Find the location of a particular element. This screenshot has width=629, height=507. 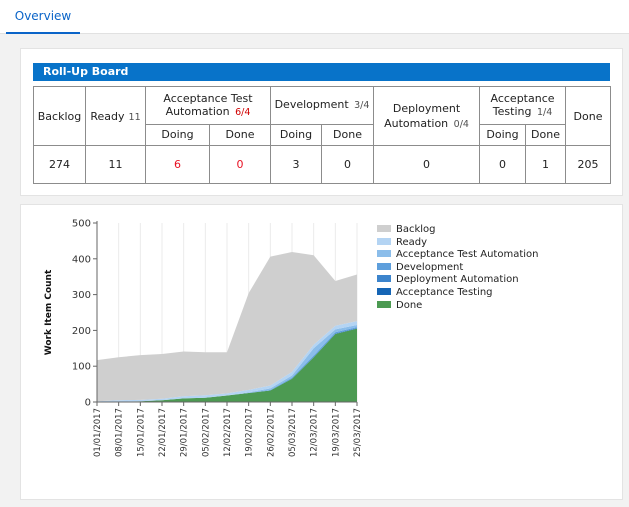

dev-doing-header: Doing is located at coordinates (296, 135).